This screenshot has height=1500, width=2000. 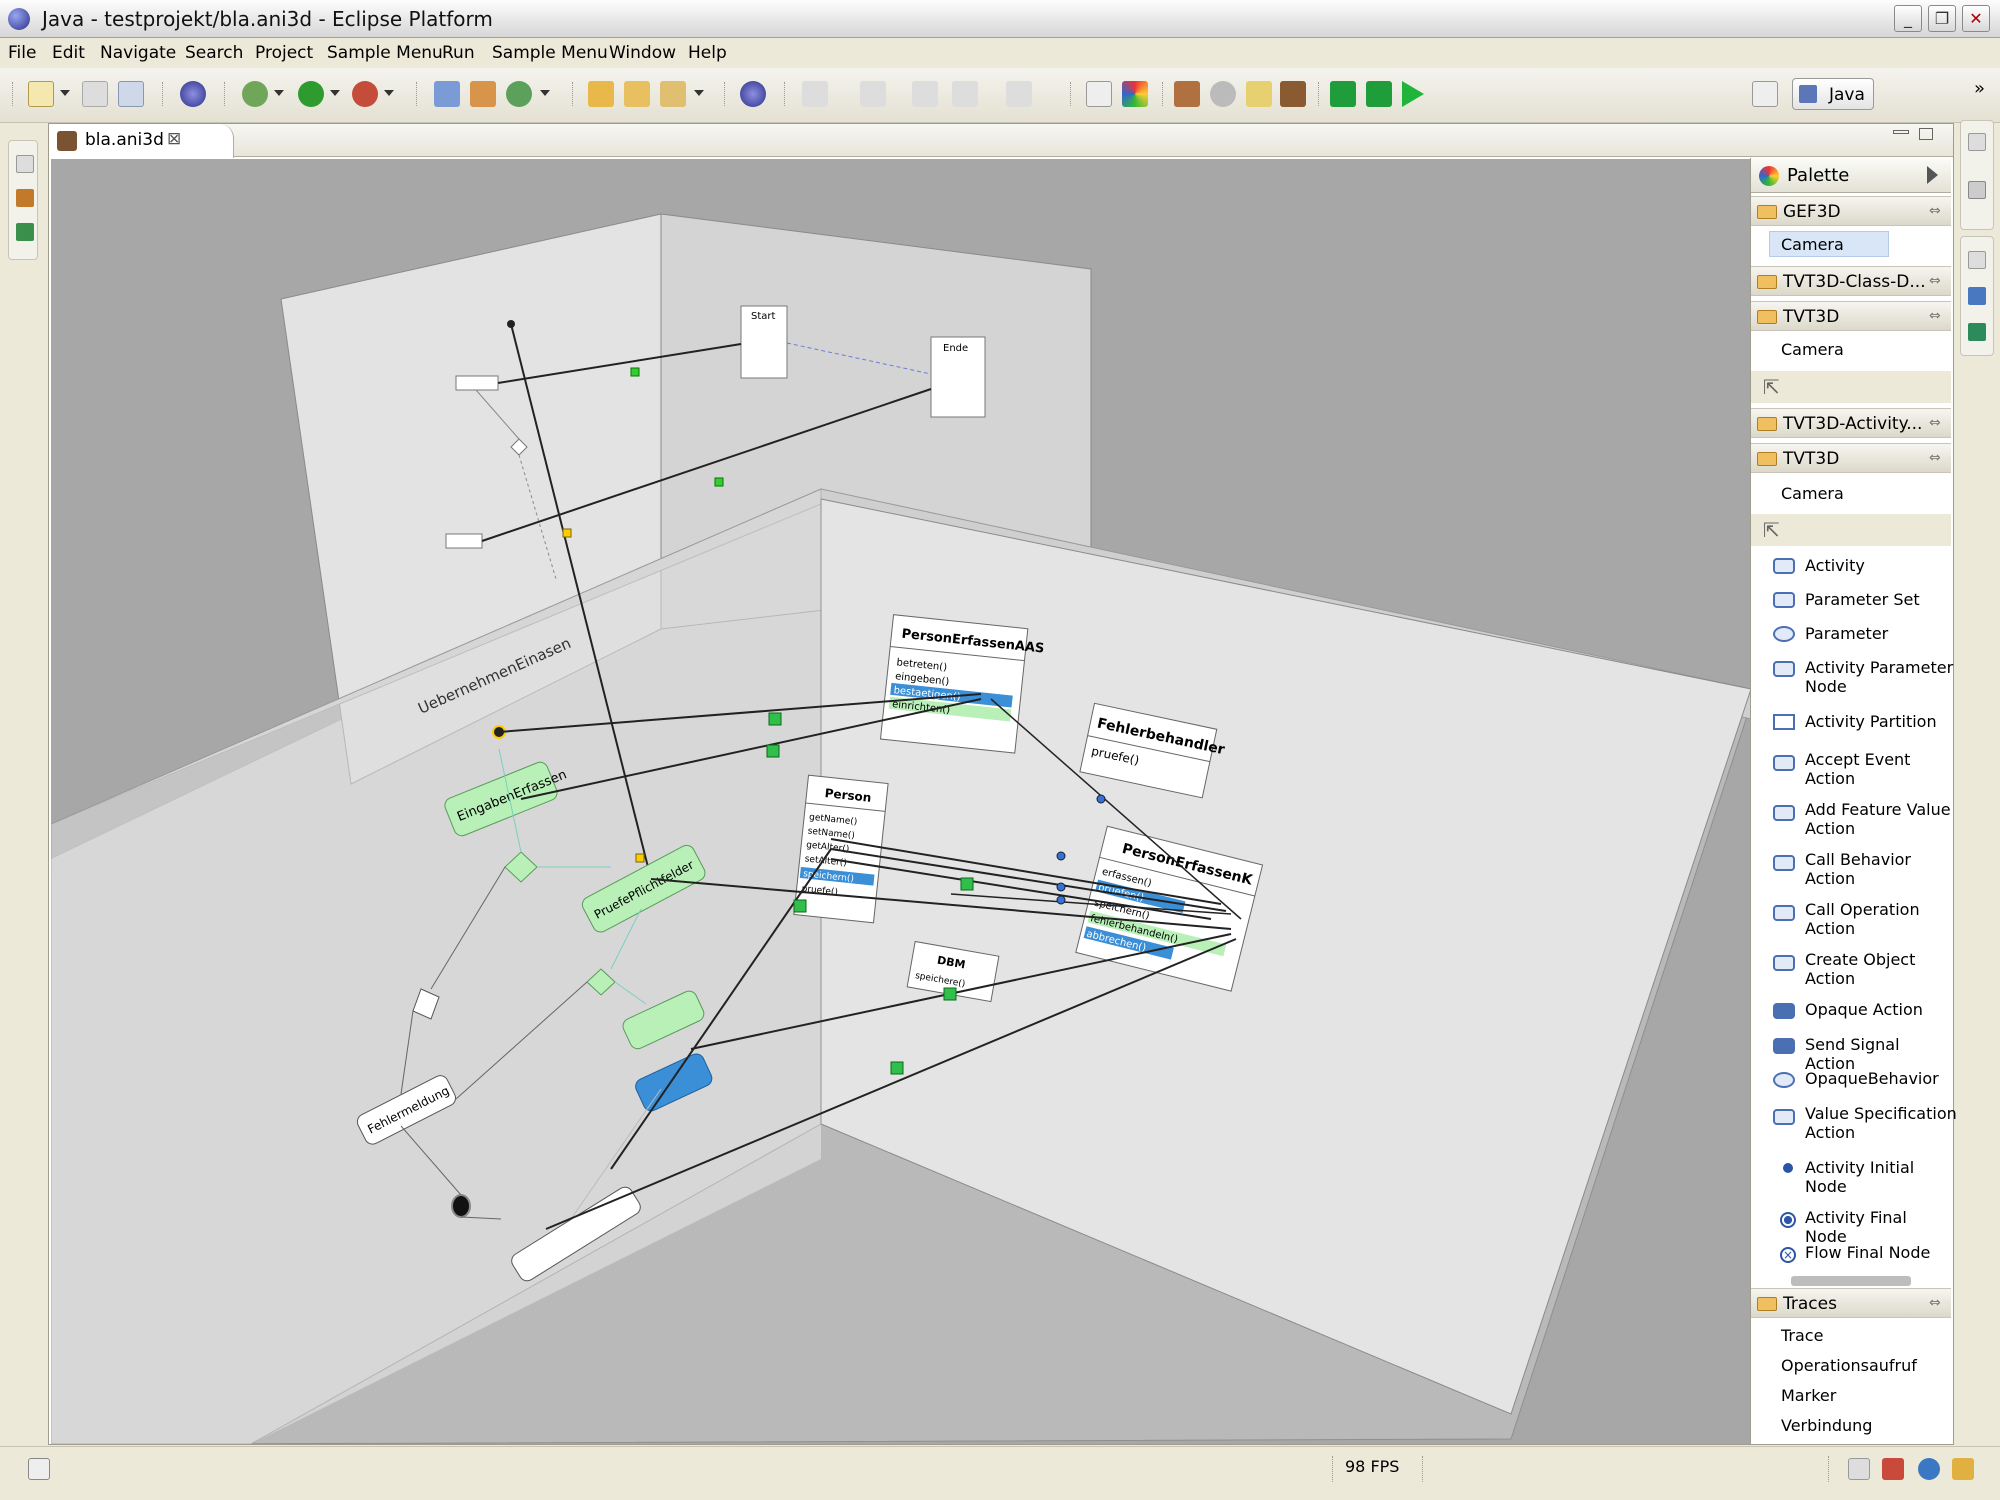 I want to click on palette-item-activity-parameter-node: Activity Parameter Node, so click(x=1879, y=677).